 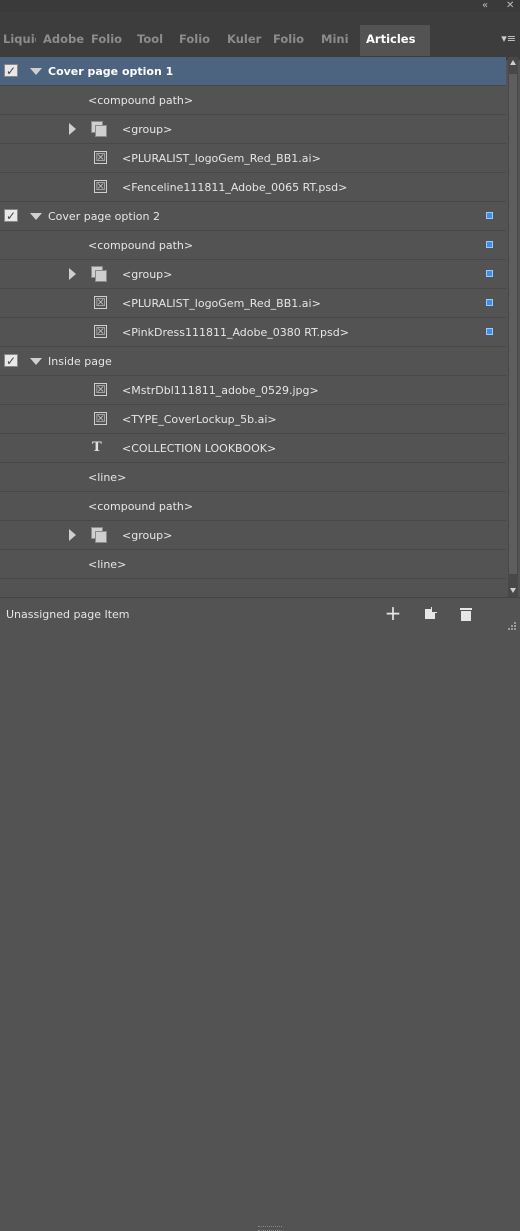 What do you see at coordinates (62, 39) in the screenshot?
I see `tab-adobe: Adobe` at bounding box center [62, 39].